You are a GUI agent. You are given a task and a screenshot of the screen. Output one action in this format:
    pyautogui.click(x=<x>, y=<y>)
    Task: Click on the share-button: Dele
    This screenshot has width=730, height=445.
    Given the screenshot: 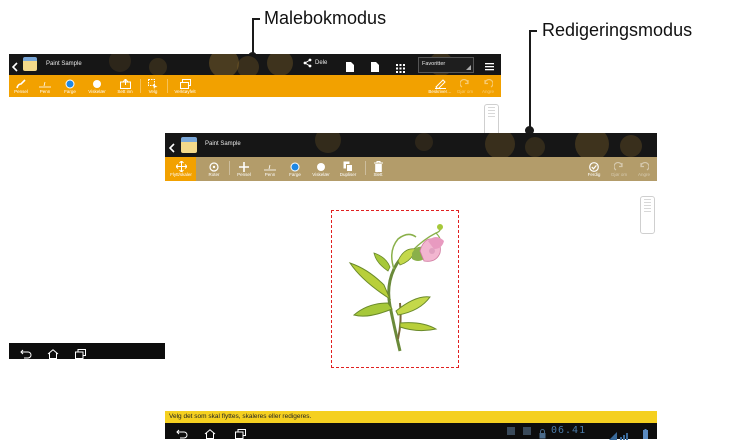 What is the action you would take?
    pyautogui.click(x=315, y=63)
    